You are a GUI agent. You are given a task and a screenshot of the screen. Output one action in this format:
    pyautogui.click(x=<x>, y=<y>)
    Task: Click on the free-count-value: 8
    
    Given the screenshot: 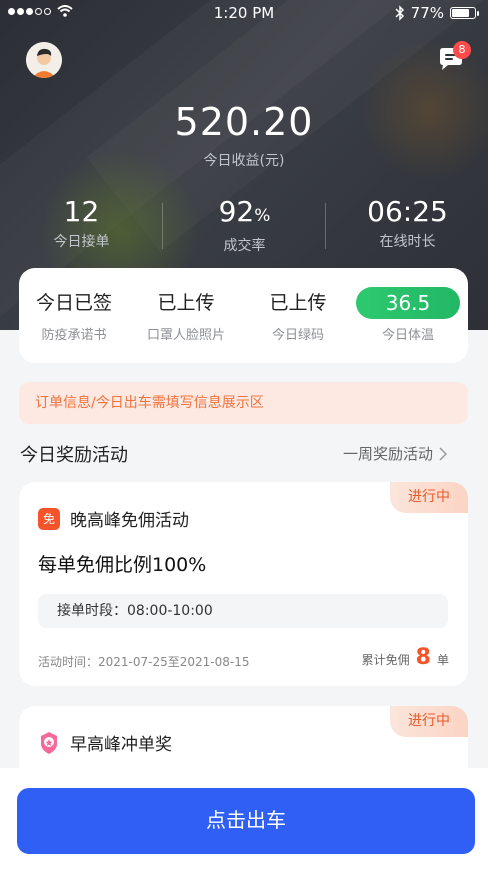 What is the action you would take?
    pyautogui.click(x=423, y=657)
    